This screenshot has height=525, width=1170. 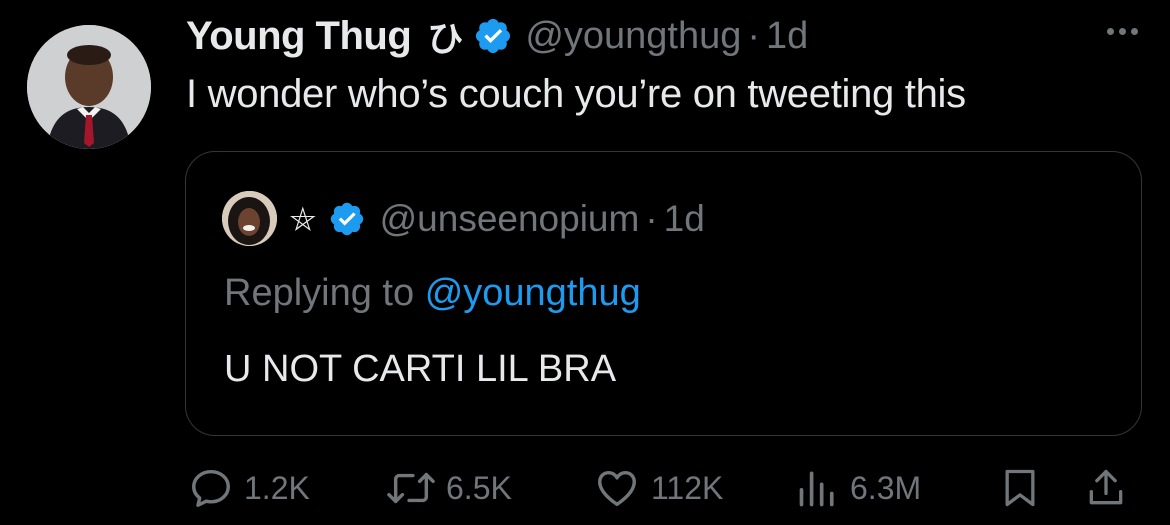 What do you see at coordinates (787, 36) in the screenshot?
I see `tweet-timestamp: 1d` at bounding box center [787, 36].